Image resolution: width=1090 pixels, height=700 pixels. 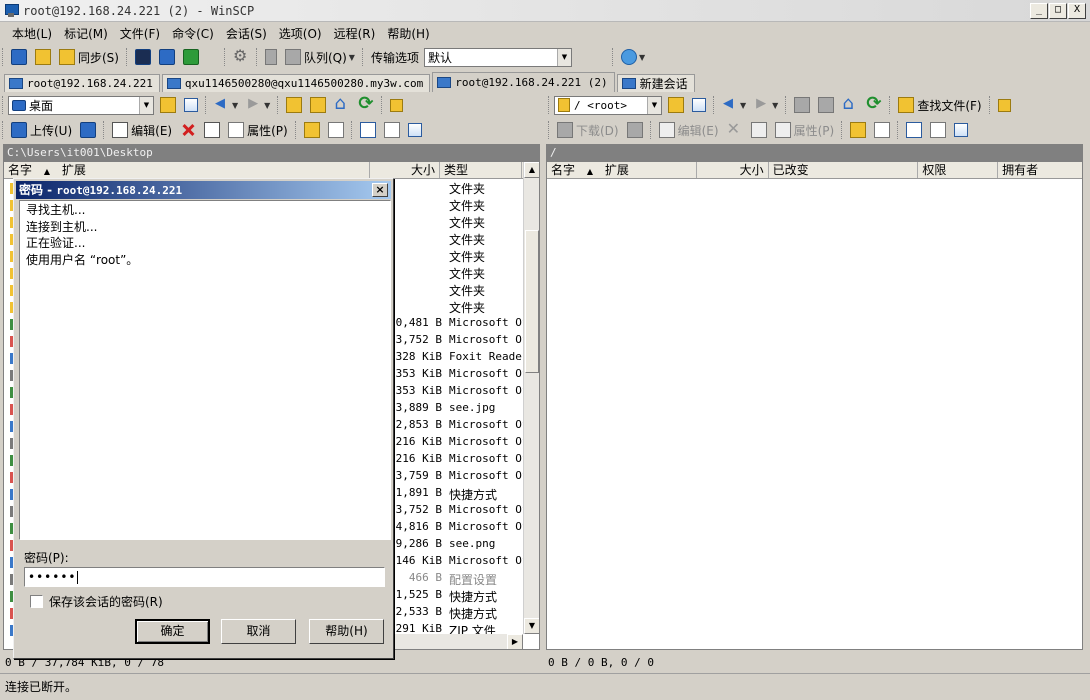 I want to click on right-filter-button, so click(x=699, y=105).